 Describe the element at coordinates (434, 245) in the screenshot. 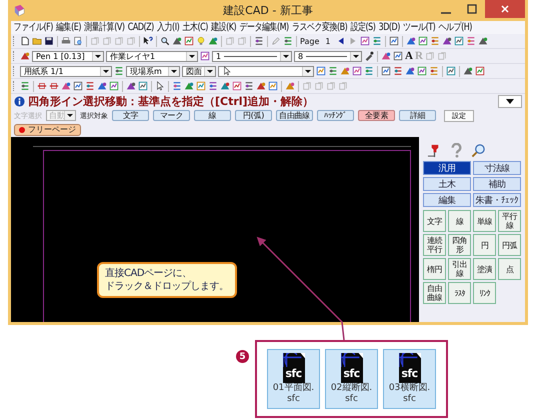

I see `tool-button: 連続平行` at that location.